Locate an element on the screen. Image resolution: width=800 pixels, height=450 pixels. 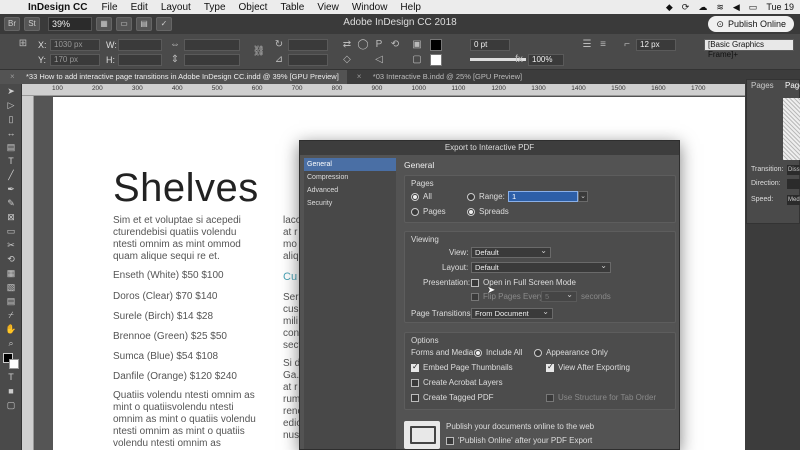
hand-tool-icon: ✋ is located at coordinates (11, 329).